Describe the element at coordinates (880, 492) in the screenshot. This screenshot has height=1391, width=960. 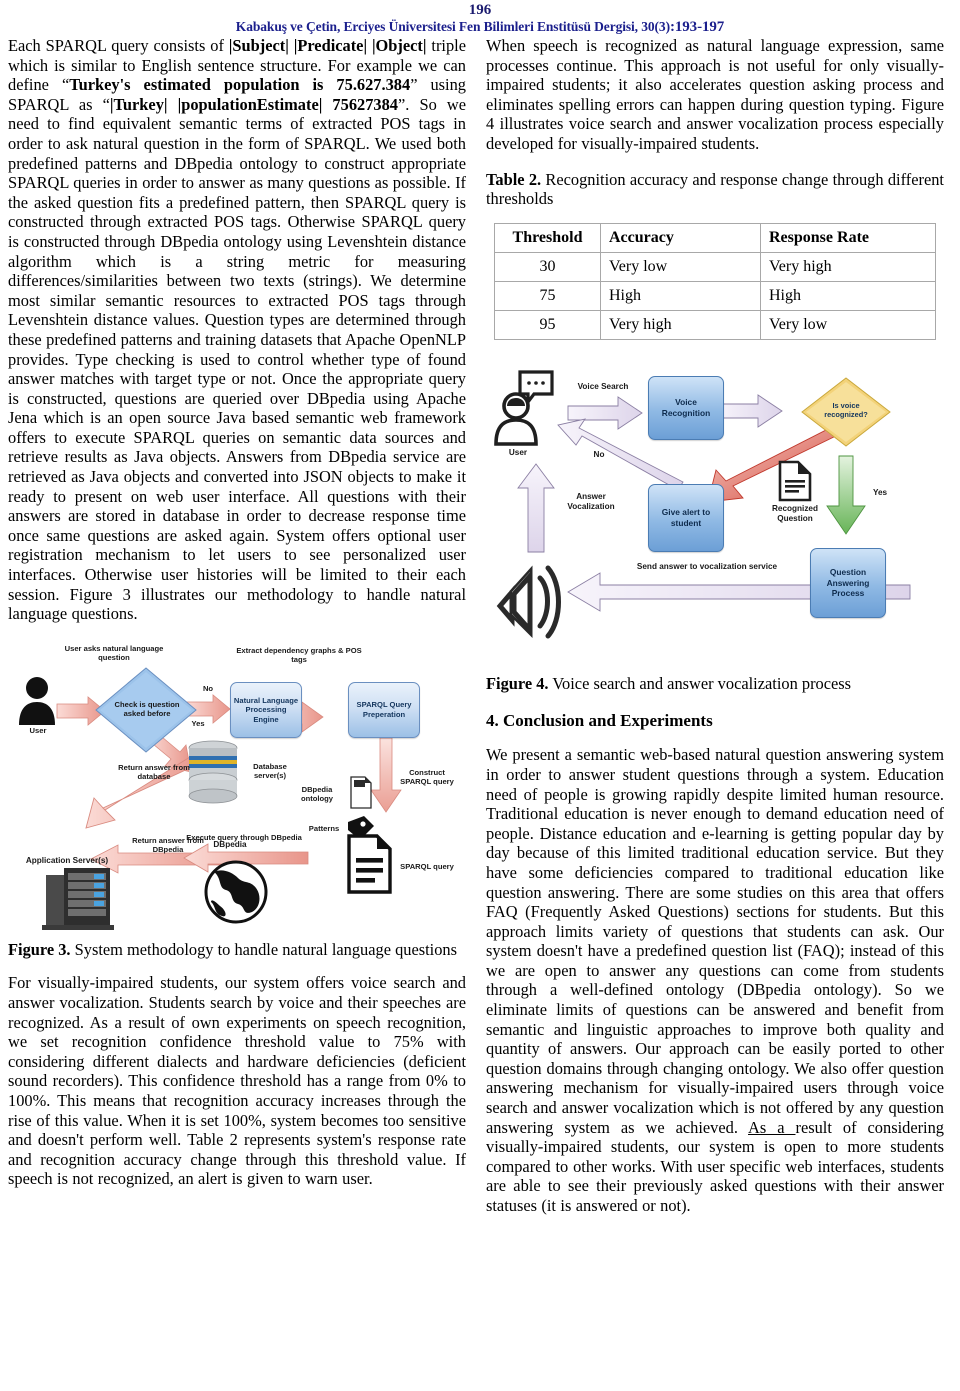
I see `fig4-label-yes: Yes` at that location.